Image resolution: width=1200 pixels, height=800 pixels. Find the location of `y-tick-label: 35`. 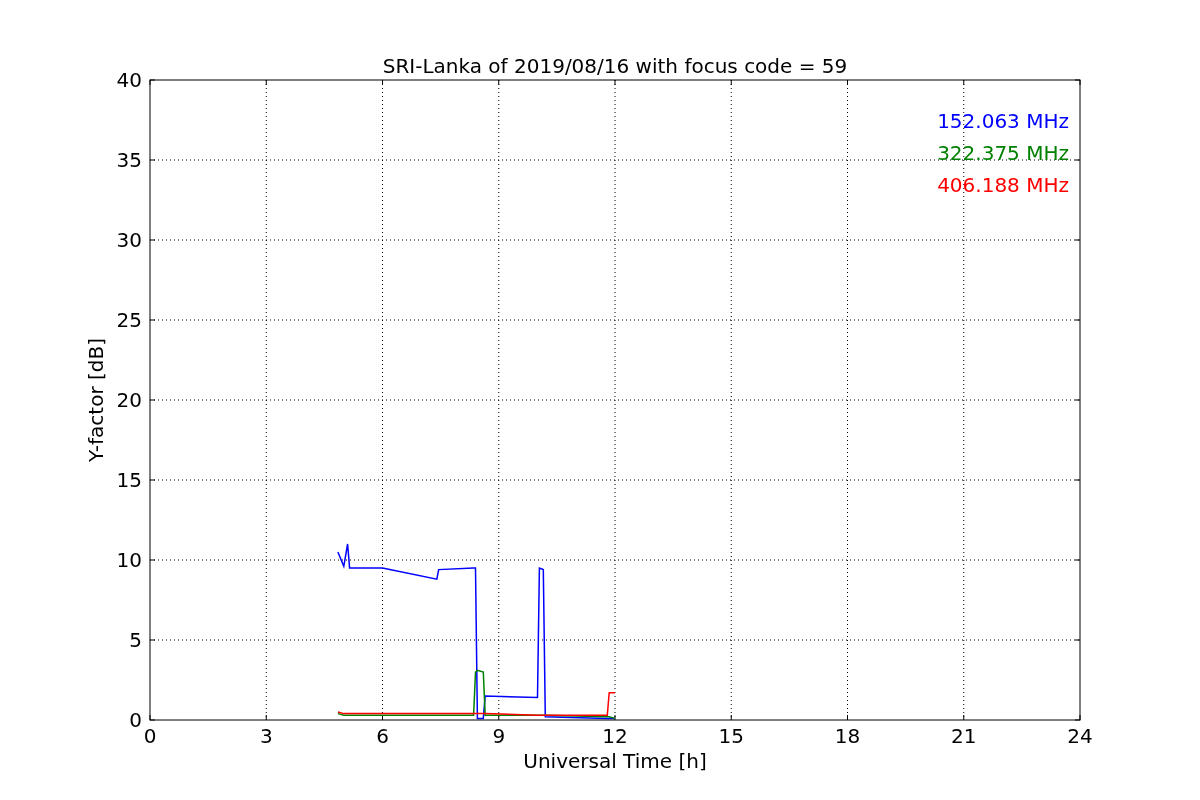

y-tick-label: 35 is located at coordinates (129, 160).